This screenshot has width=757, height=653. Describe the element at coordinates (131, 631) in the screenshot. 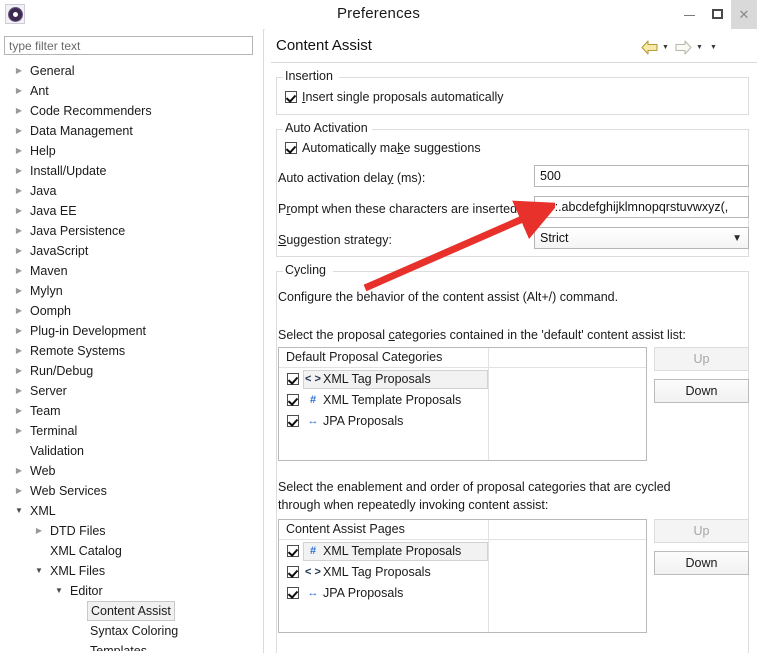

I see `sidebar-item-syntax-coloring: Syntax Coloring` at that location.